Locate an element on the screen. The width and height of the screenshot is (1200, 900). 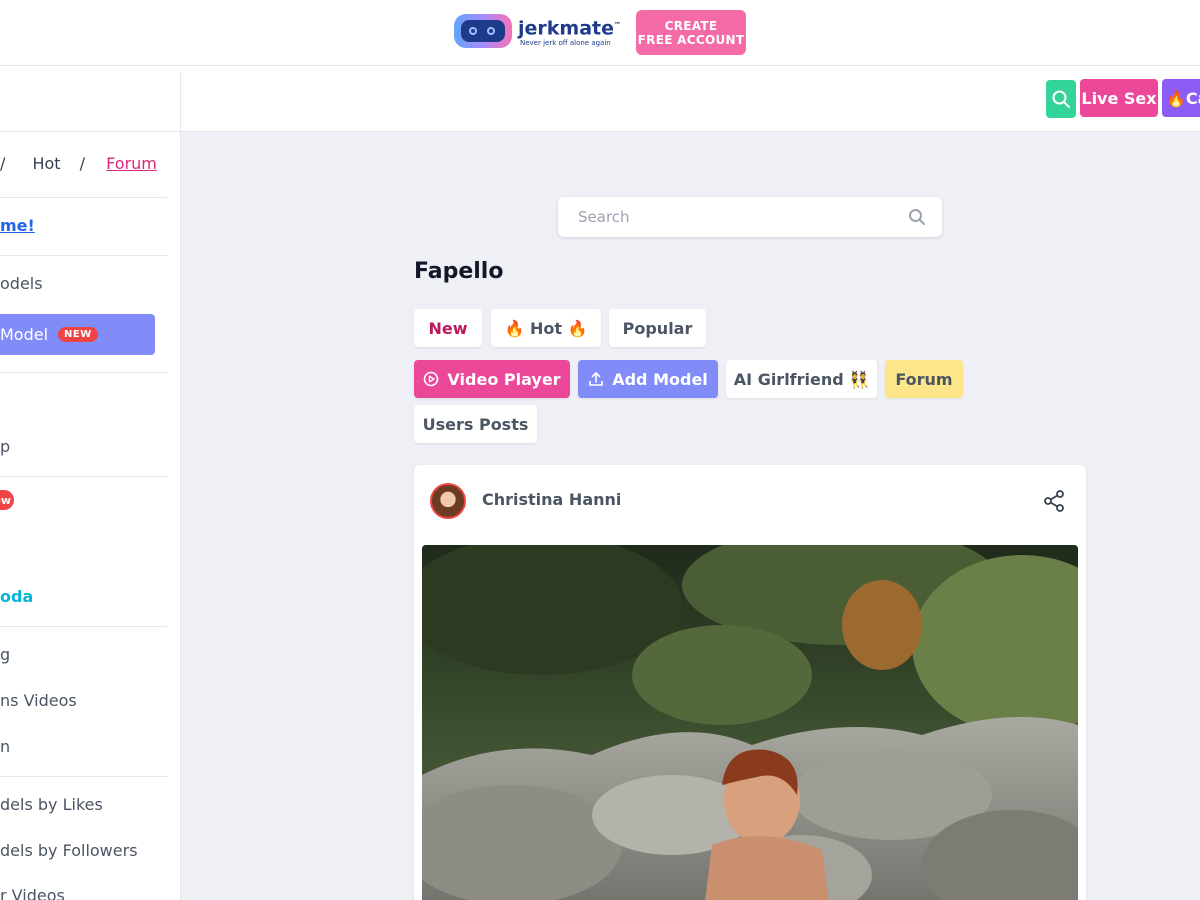
header-divider is located at coordinates (180, 102).